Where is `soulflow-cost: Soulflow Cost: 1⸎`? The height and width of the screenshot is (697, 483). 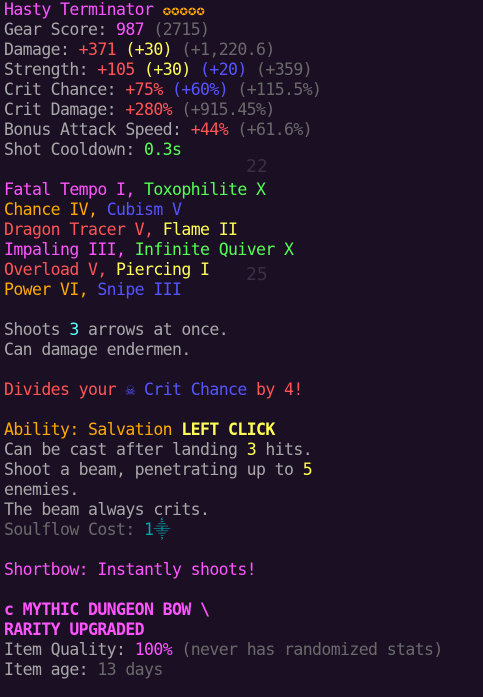 soulflow-cost: Soulflow Cost: 1⸎ is located at coordinates (87, 529).